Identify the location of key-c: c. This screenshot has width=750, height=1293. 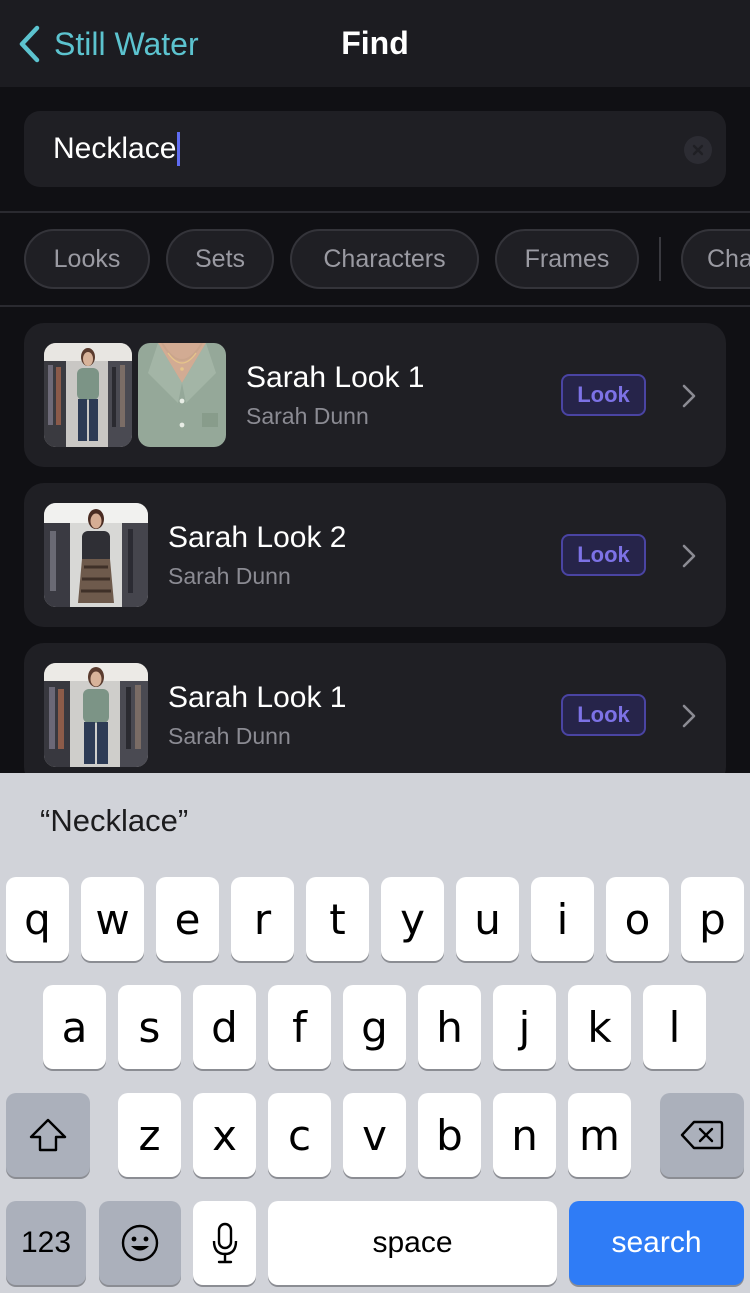
(299, 1135).